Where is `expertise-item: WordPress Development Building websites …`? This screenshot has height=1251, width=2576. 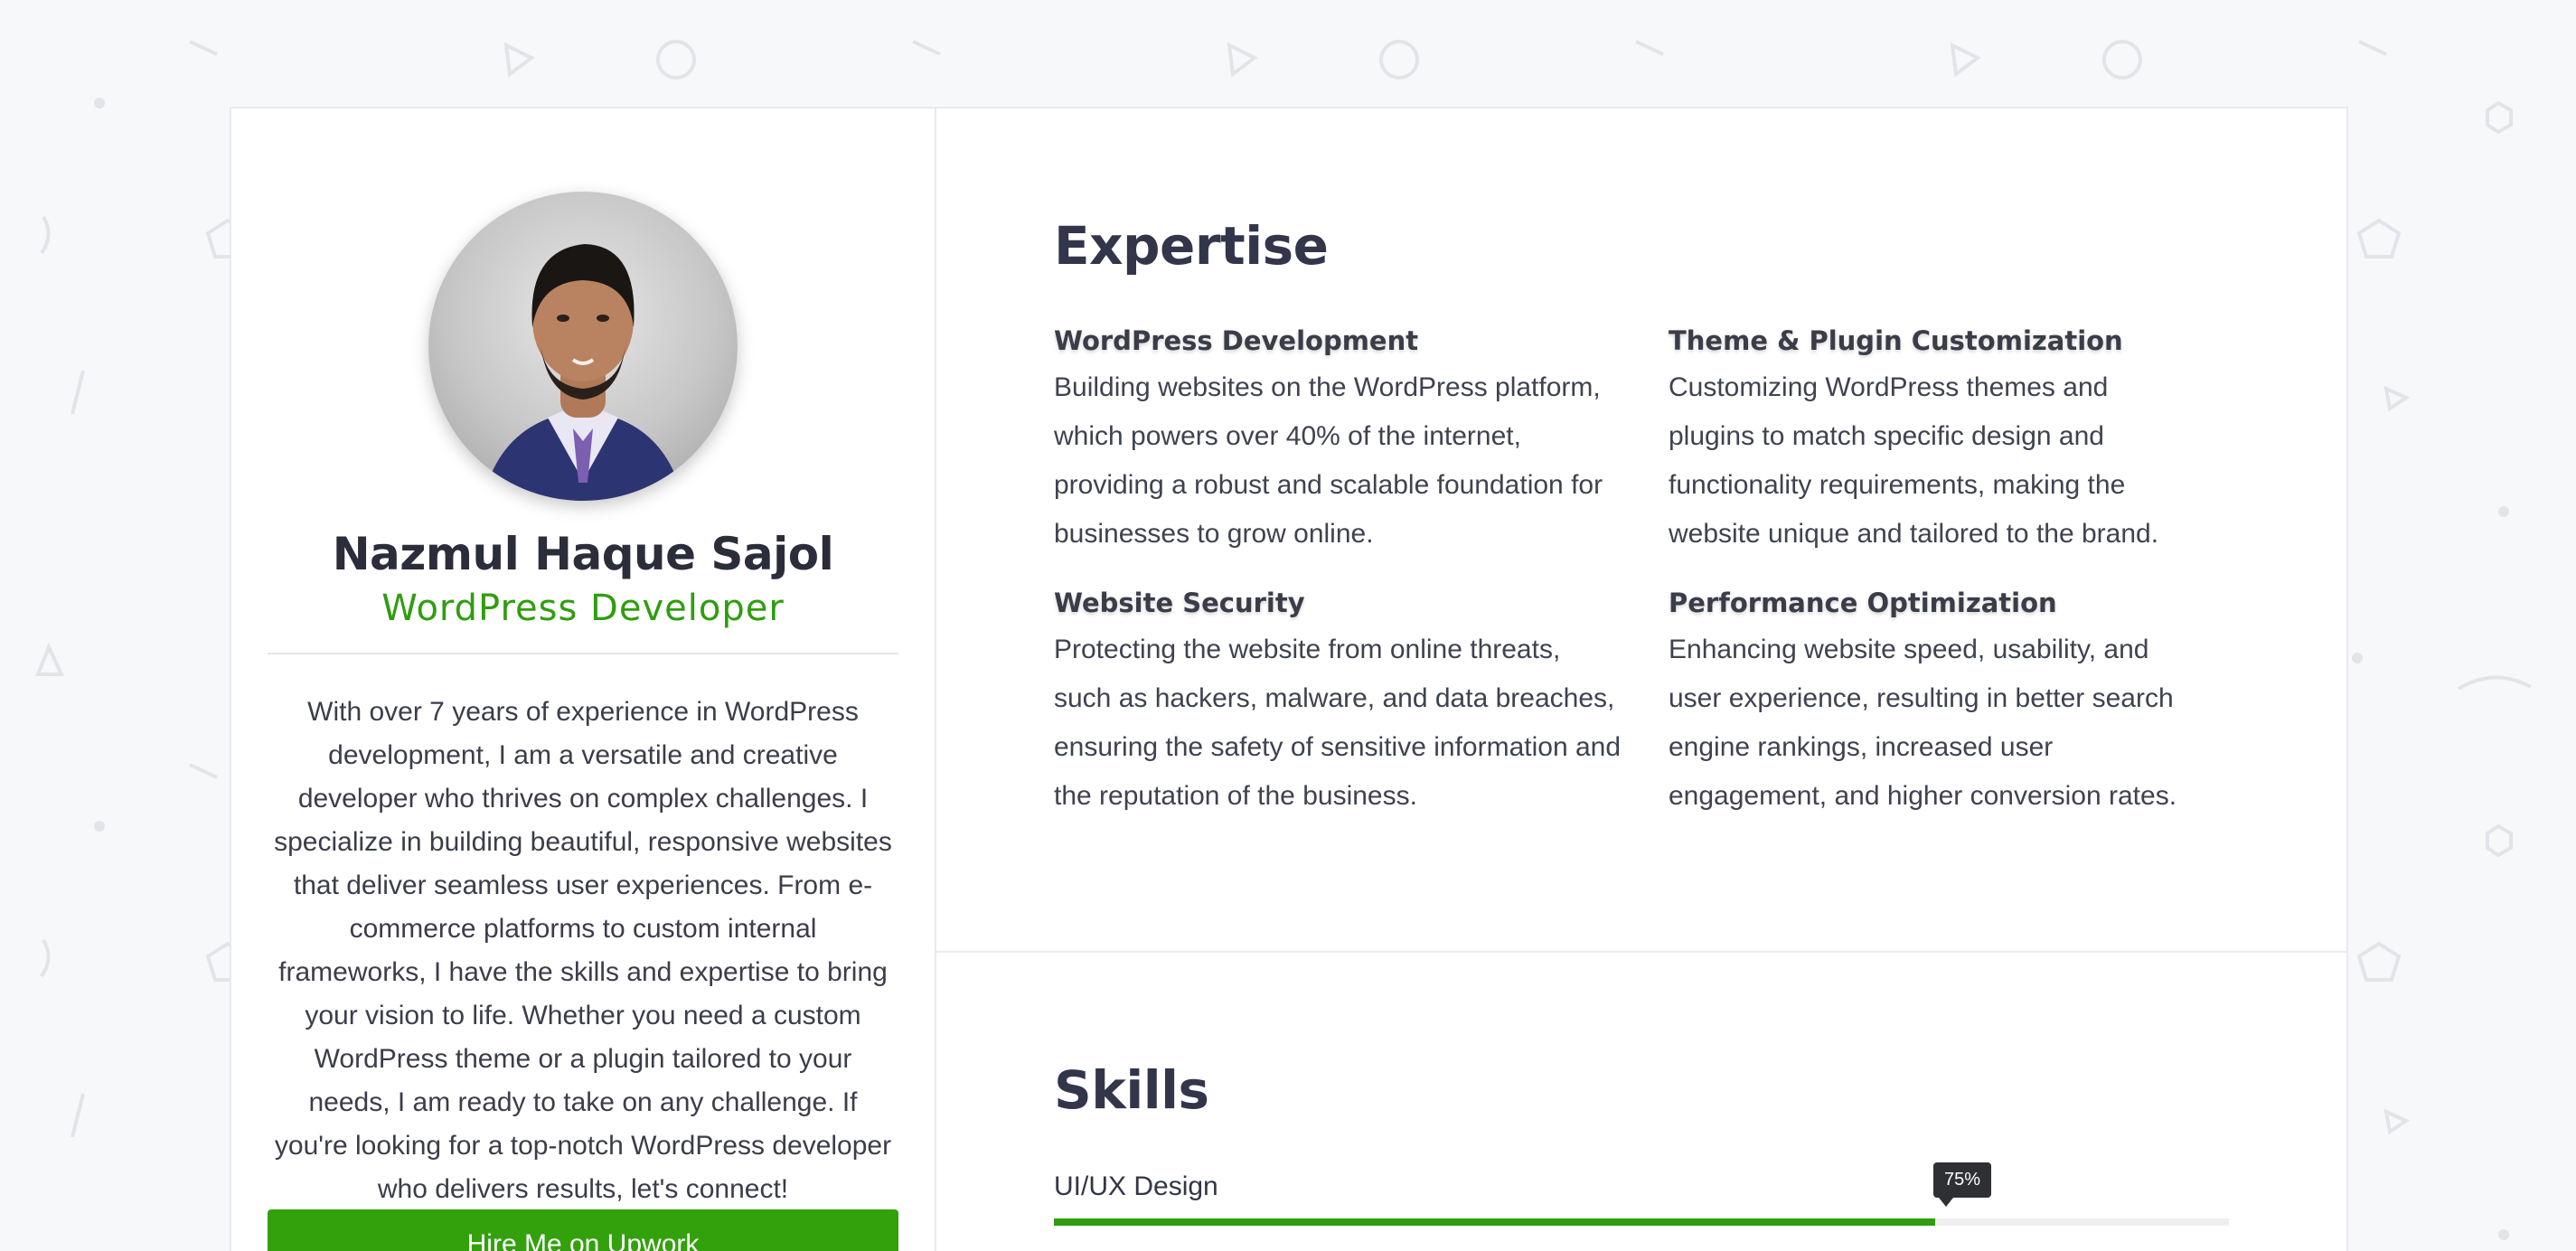 expertise-item: WordPress Development Building websites … is located at coordinates (1361, 442).